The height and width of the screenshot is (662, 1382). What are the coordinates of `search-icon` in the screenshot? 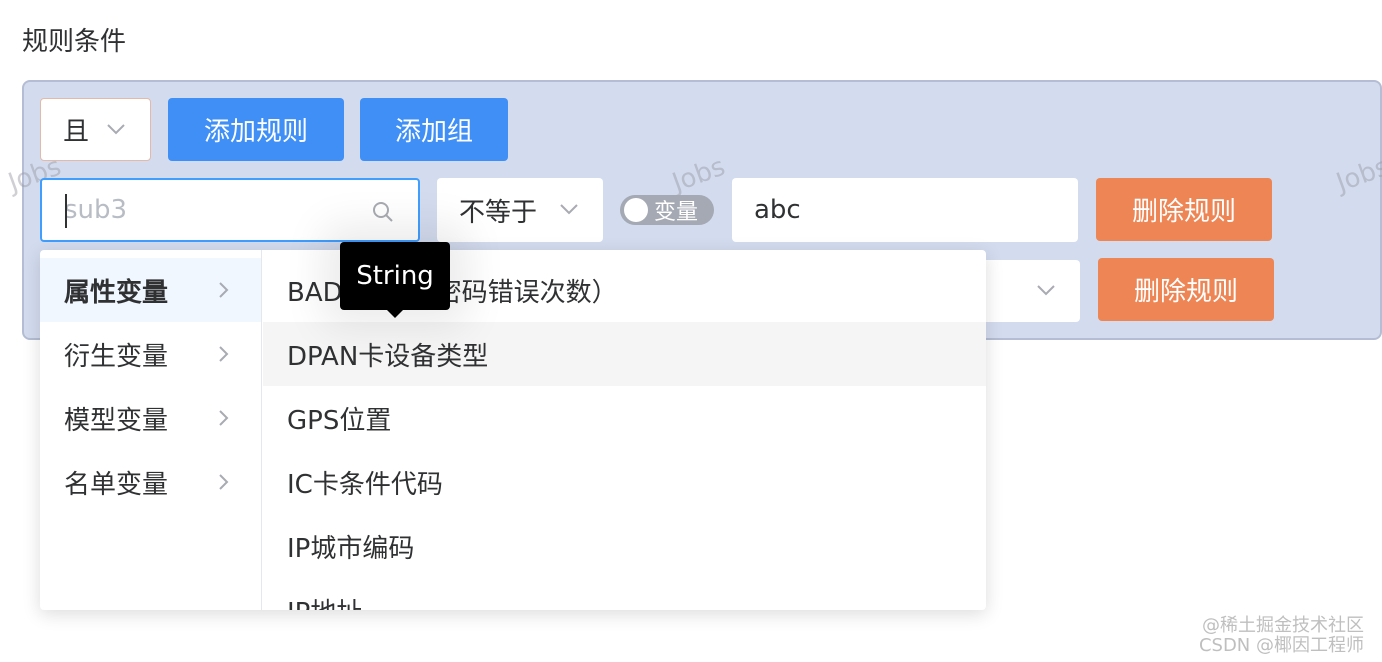 It's located at (383, 212).